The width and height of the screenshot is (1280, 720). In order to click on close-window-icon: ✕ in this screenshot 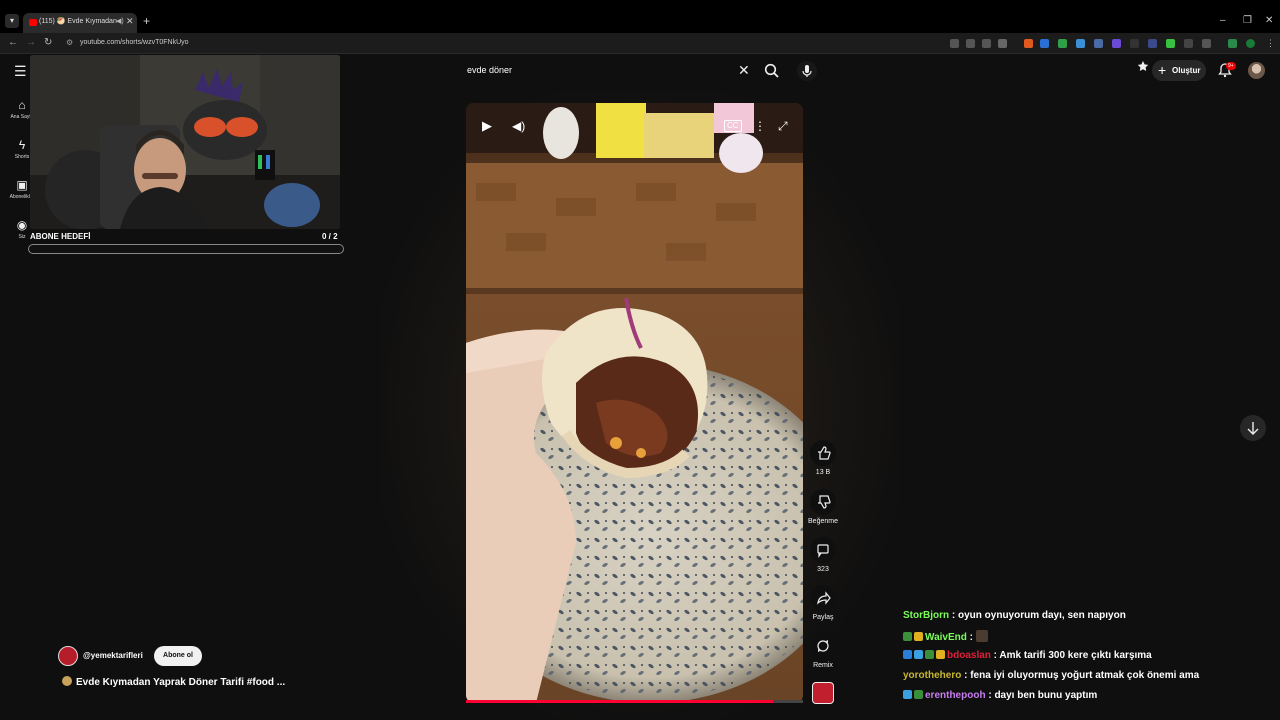, I will do `click(1269, 21)`.